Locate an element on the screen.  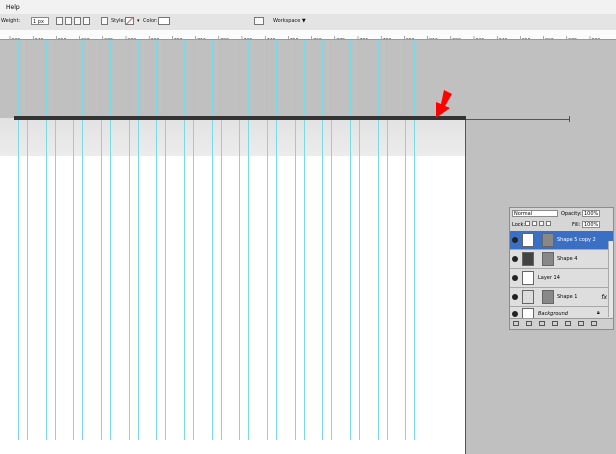
opacity-label: Opacity: is located at coordinates (571, 214).